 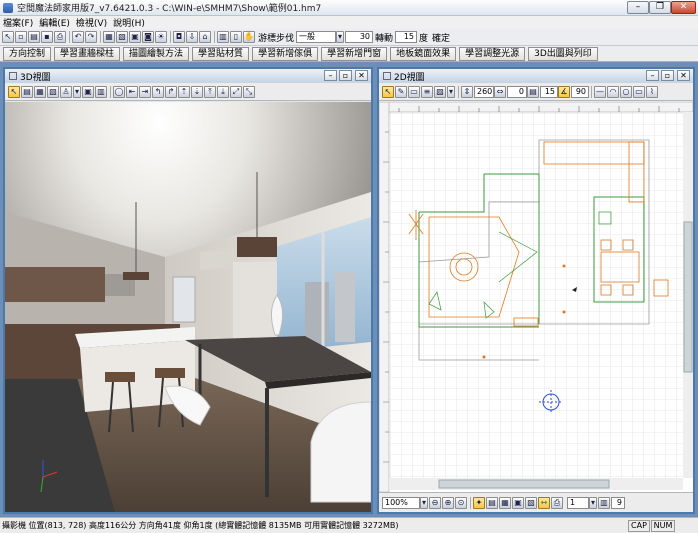 What do you see at coordinates (667, 75) in the screenshot?
I see `view-2d-maximize-button: ▫` at bounding box center [667, 75].